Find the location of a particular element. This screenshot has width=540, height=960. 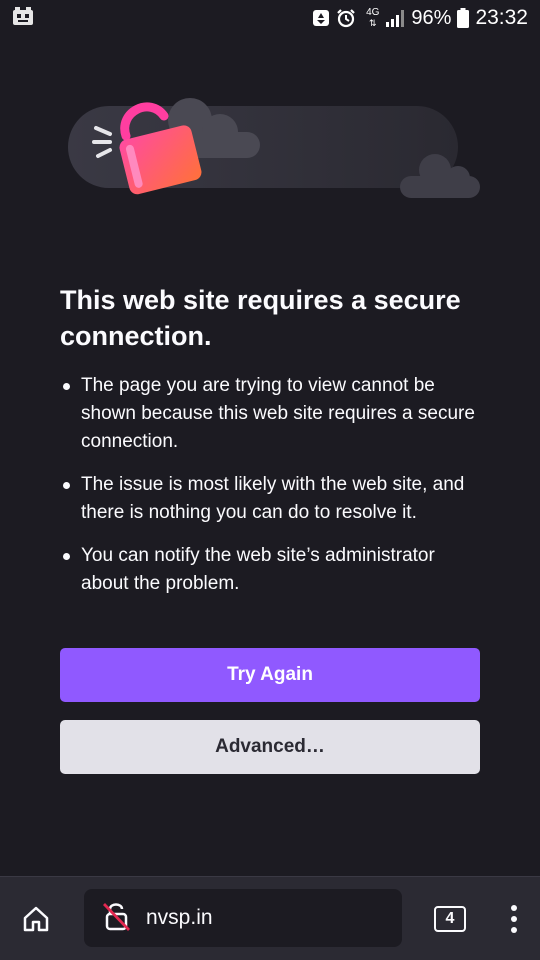

network-label: 4G is located at coordinates (373, 12).